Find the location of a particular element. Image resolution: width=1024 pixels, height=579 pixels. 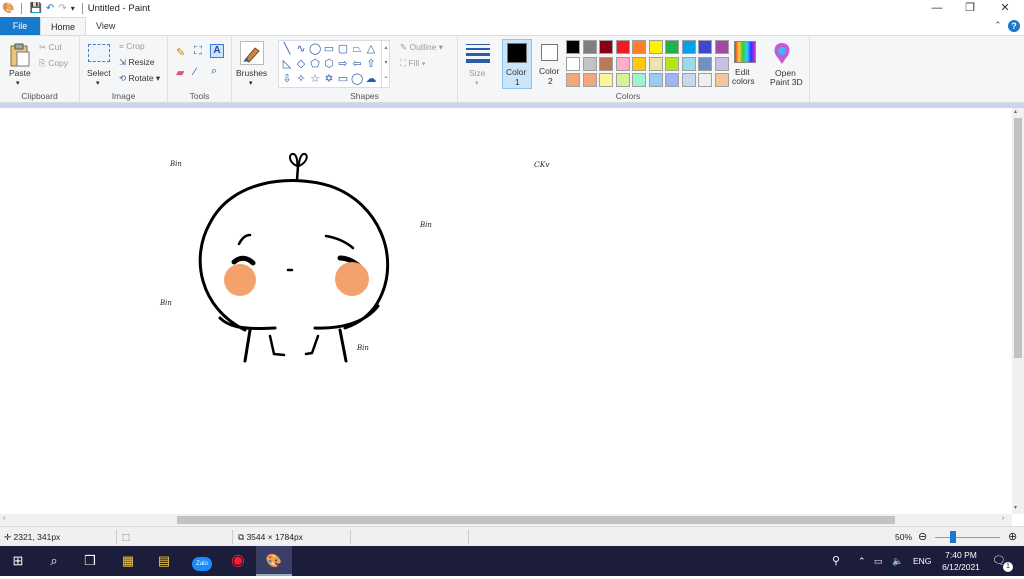

people-icon: ⚲ is located at coordinates (836, 561).